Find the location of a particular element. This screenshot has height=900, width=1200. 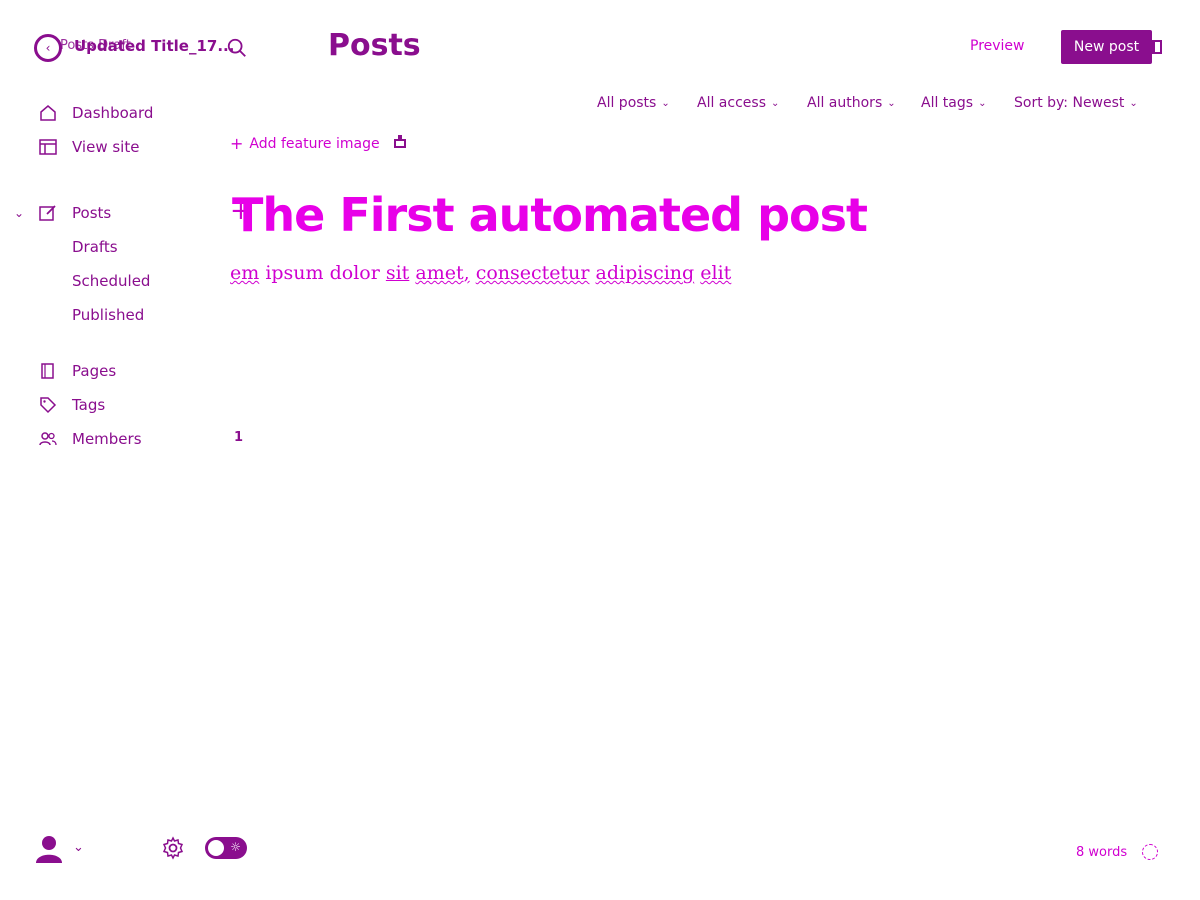

sun-icon: ☼ is located at coordinates (235, 847).